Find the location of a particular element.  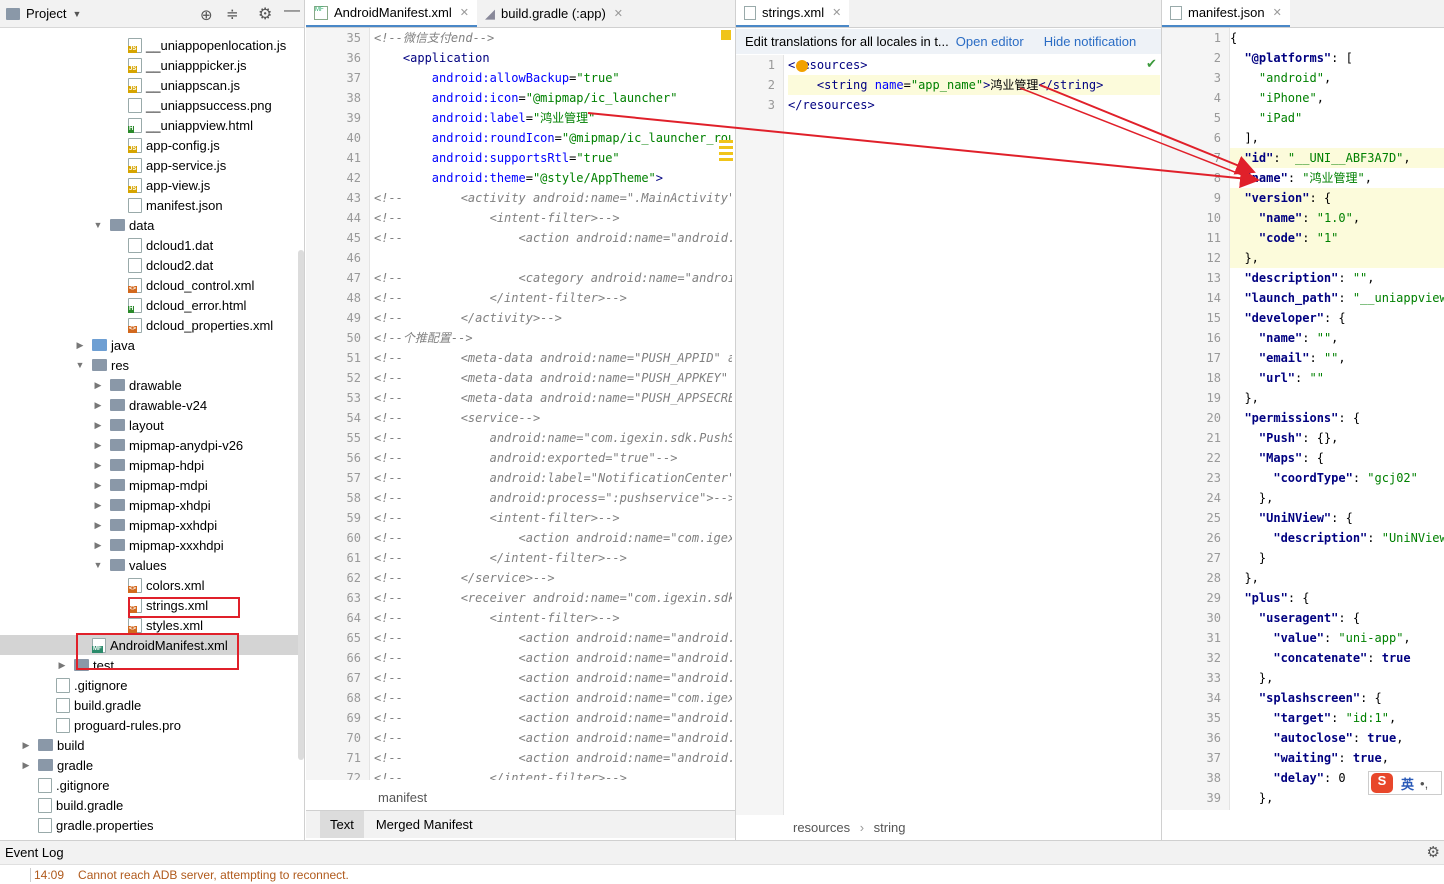

tab-build-gradle: ◢ build.gradle (:app) ✕ is located at coordinates (554, 13).